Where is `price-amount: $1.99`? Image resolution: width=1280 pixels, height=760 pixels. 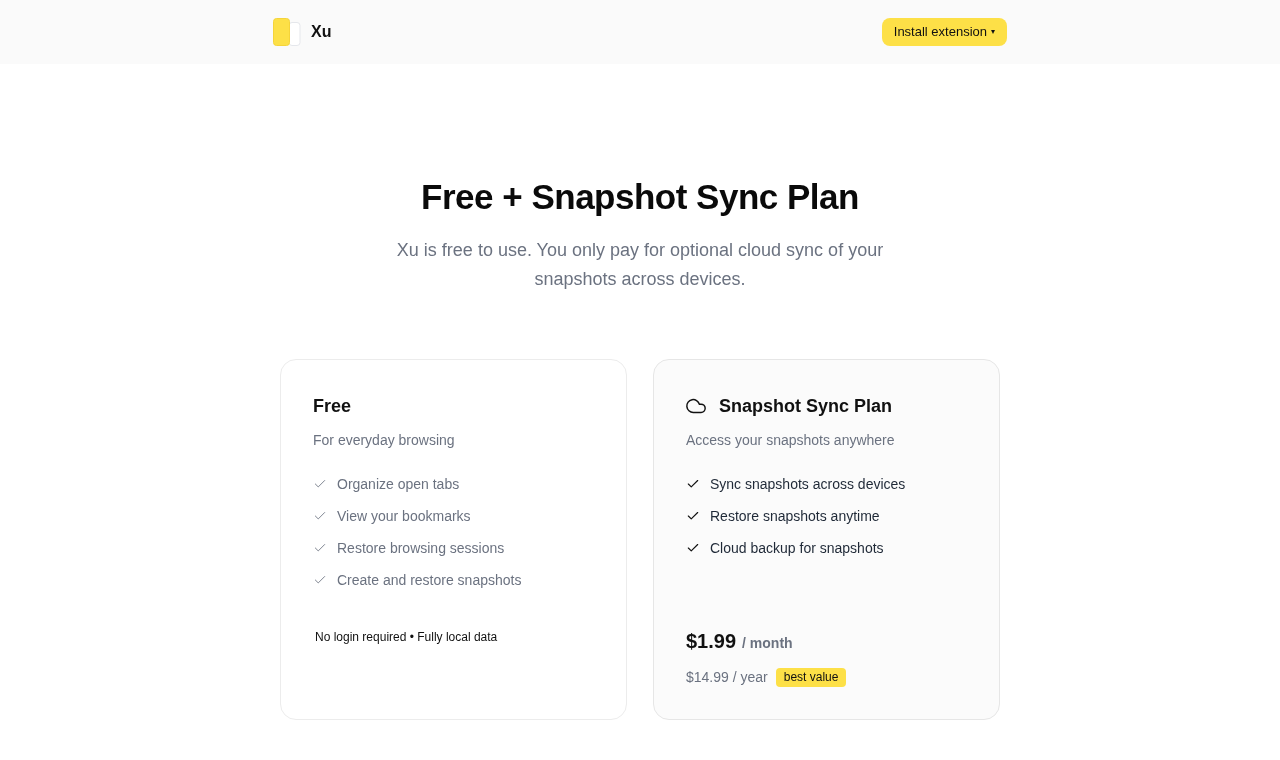
price-amount: $1.99 is located at coordinates (711, 641).